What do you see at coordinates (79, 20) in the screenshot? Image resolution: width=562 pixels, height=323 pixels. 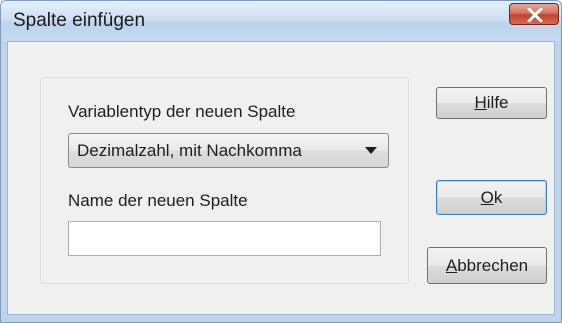 I see `window-title: Spalte einfügen` at bounding box center [79, 20].